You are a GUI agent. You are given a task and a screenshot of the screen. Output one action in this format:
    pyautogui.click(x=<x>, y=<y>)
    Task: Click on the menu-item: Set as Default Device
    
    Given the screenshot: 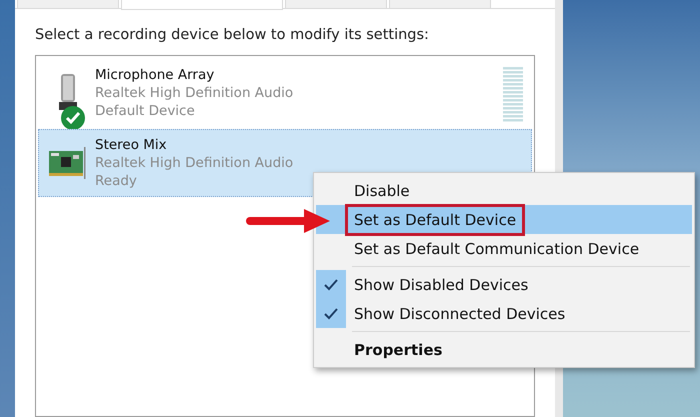 What is the action you would take?
    pyautogui.click(x=504, y=219)
    